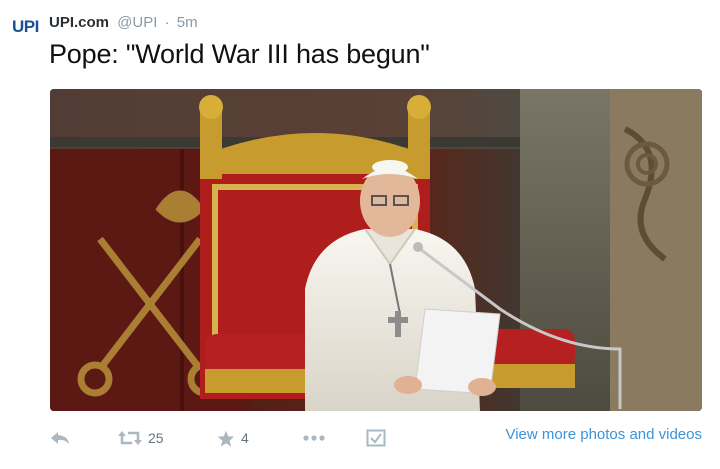 Image resolution: width=720 pixels, height=469 pixels. I want to click on summary-button, so click(376, 438).